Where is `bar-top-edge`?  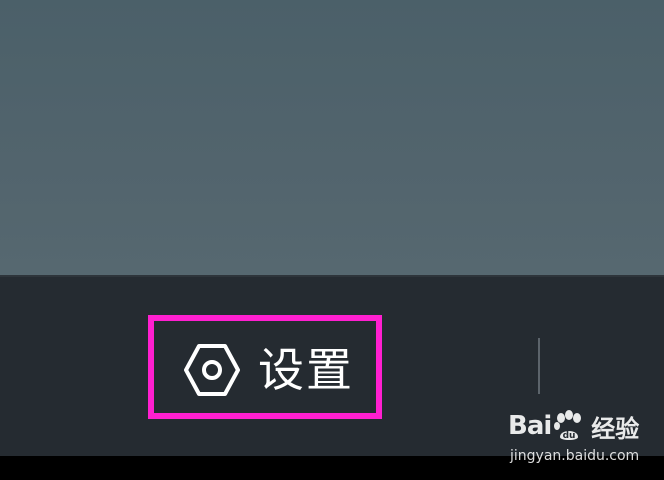 bar-top-edge is located at coordinates (332, 276).